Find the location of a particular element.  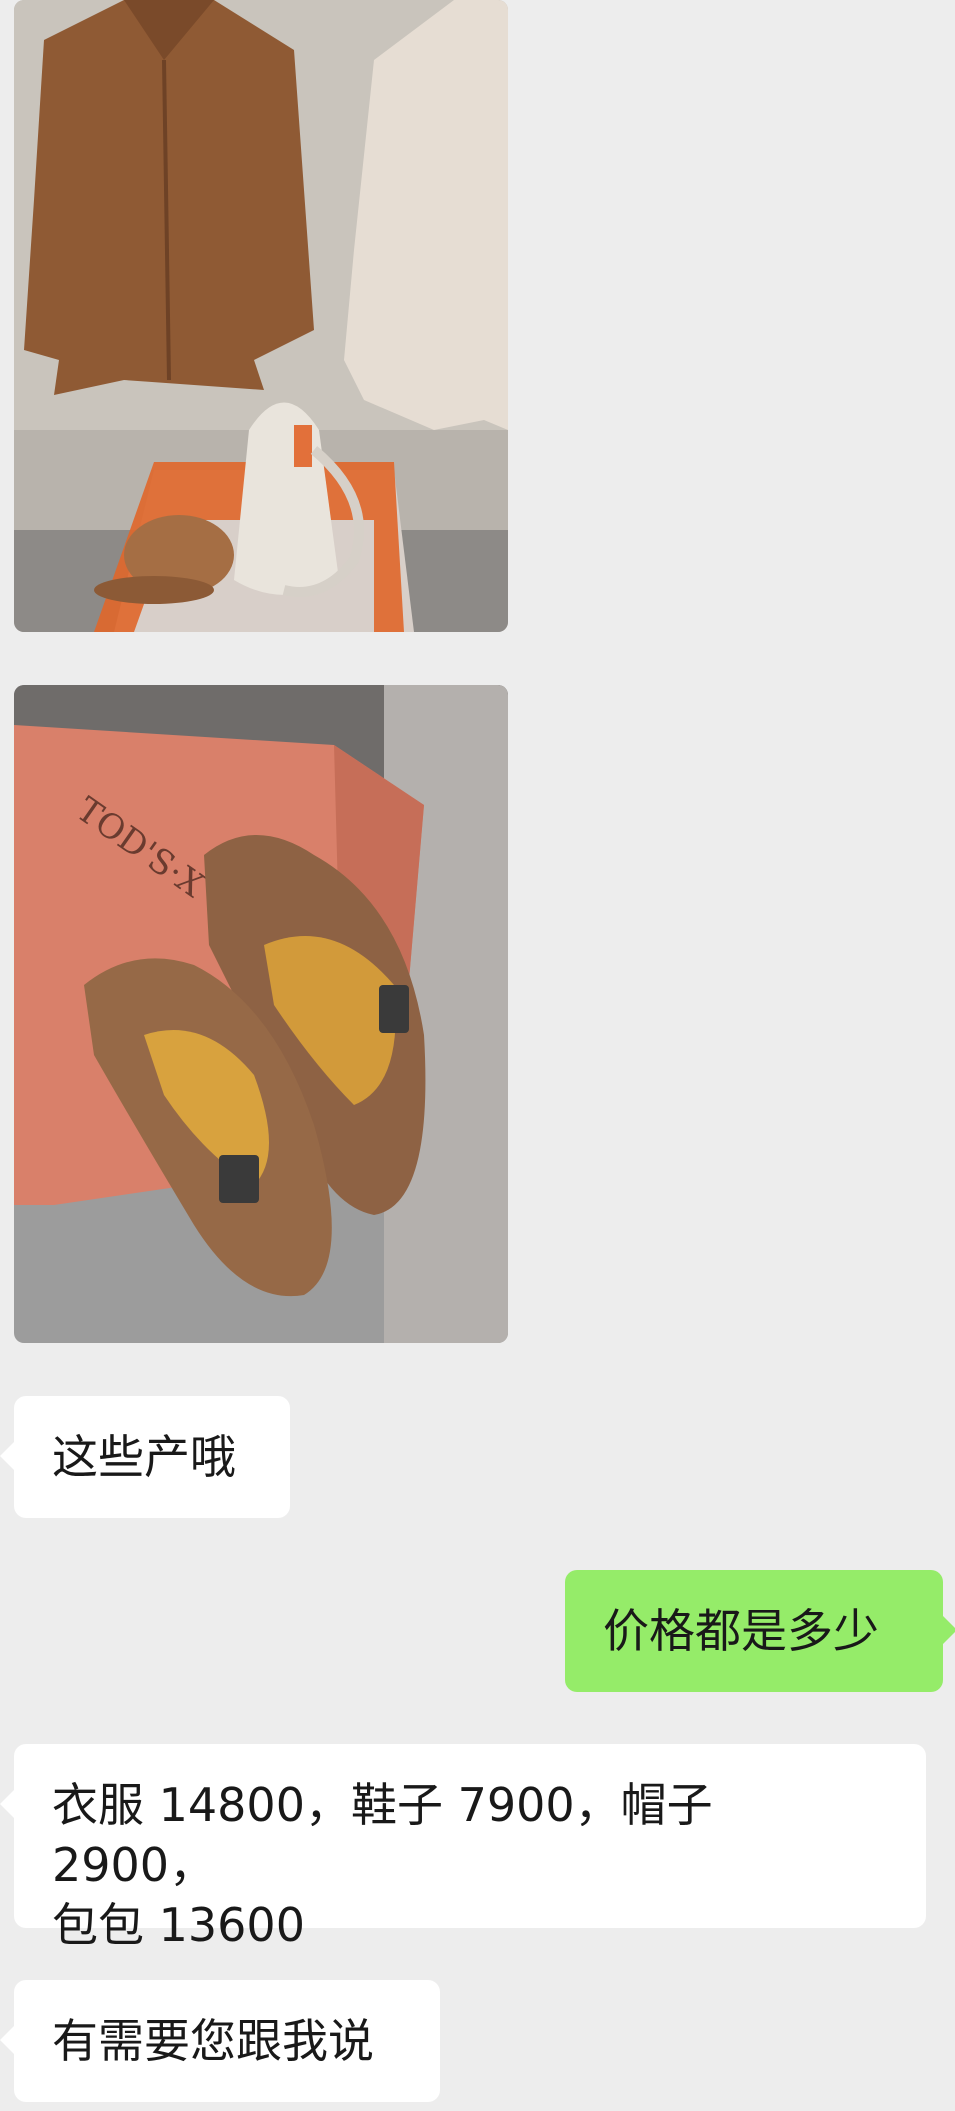

chat-message-incoming: 这些产哦 is located at coordinates (145, 1457).